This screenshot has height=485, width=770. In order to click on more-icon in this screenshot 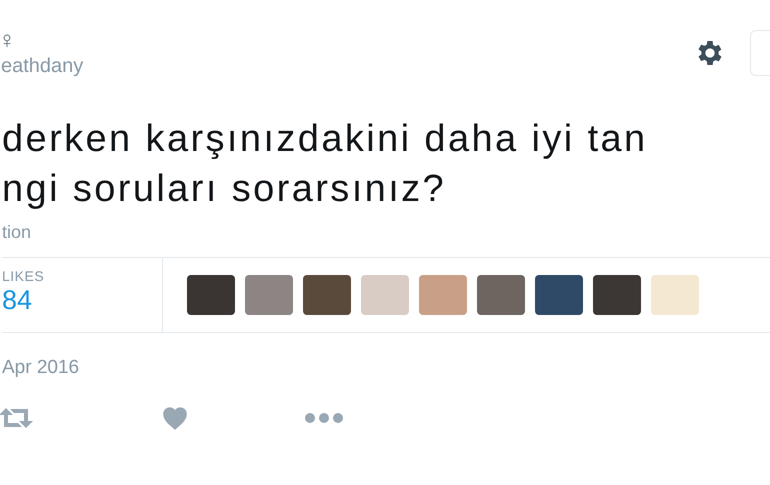, I will do `click(324, 418)`.